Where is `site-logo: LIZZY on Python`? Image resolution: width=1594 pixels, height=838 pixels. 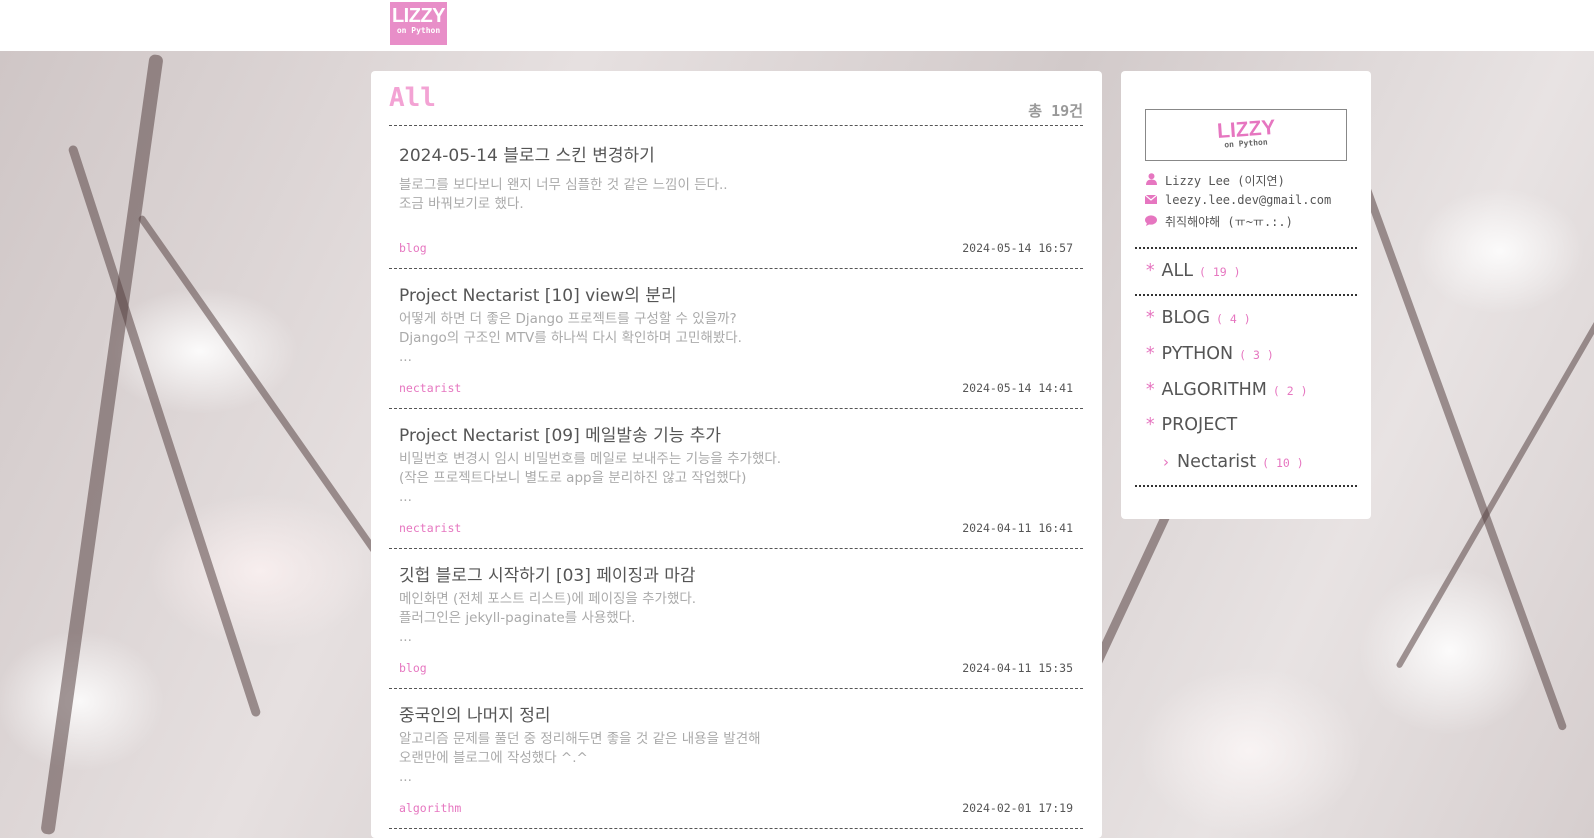
site-logo: LIZZY on Python is located at coordinates (418, 23).